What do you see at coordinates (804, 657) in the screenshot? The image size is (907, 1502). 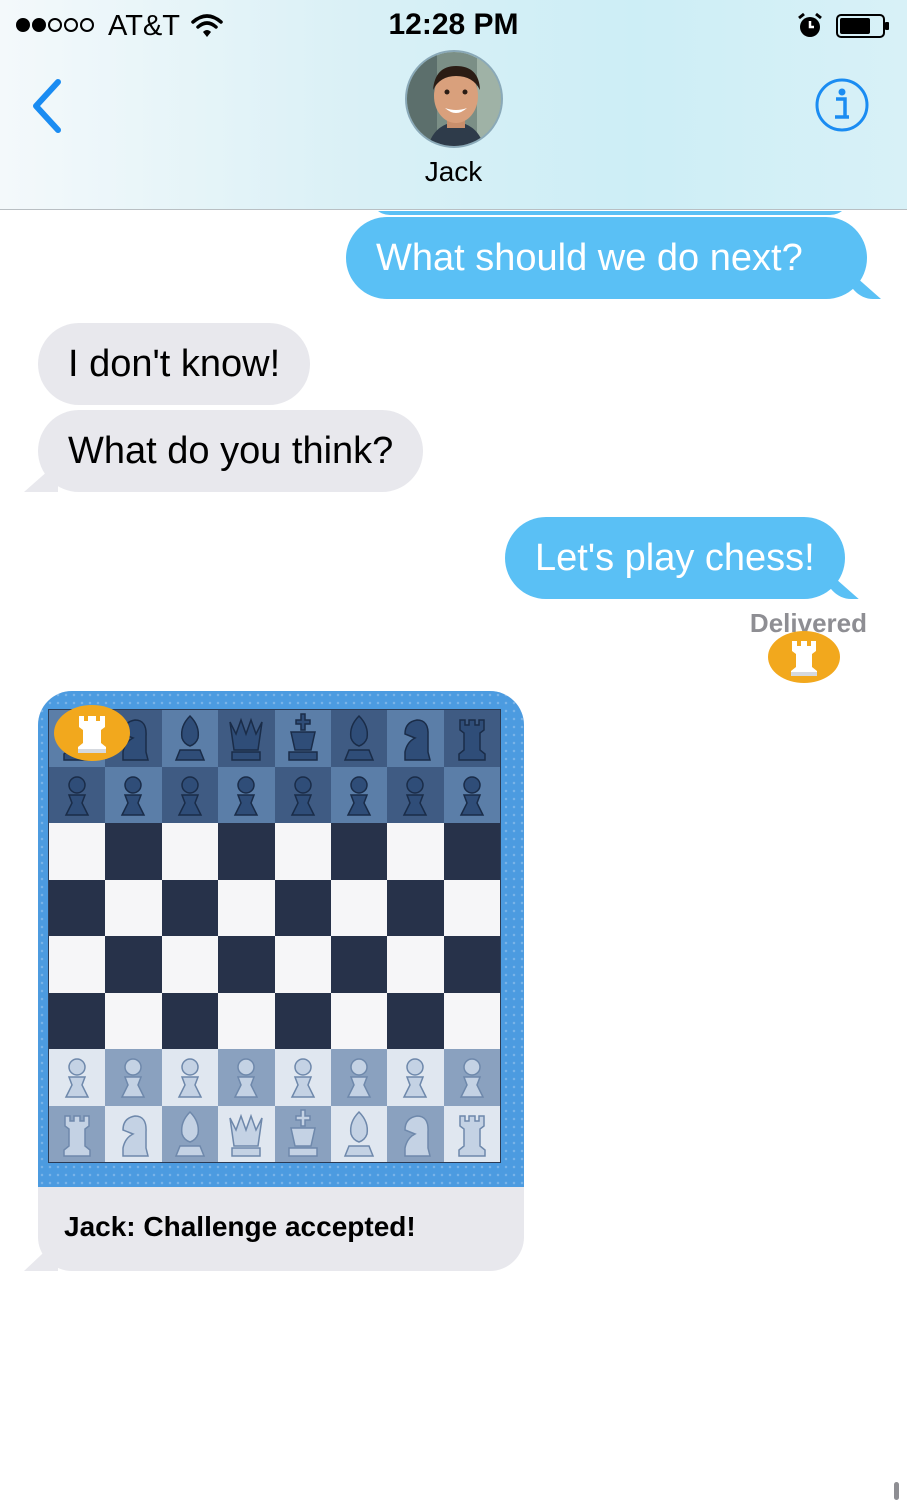 I see `rook-badge-icon` at bounding box center [804, 657].